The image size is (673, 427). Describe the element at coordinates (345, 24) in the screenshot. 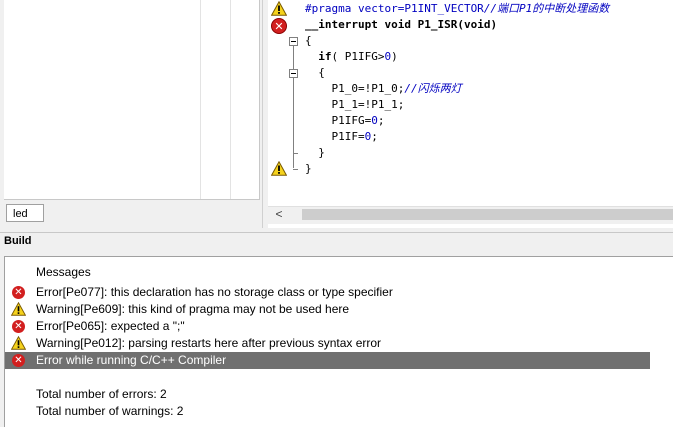

I see `code-token: __interrupt` at that location.